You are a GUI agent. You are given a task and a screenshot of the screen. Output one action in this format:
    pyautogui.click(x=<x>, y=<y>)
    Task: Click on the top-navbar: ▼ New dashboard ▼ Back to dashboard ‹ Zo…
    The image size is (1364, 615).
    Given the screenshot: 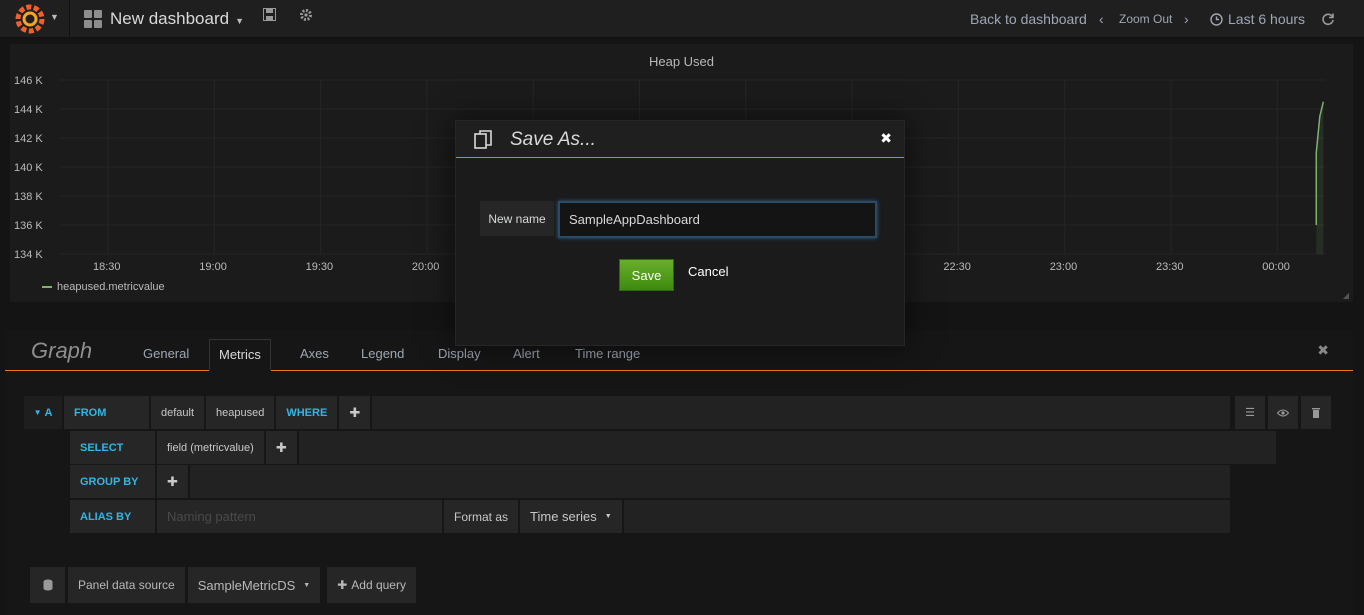 What is the action you would take?
    pyautogui.click(x=682, y=19)
    